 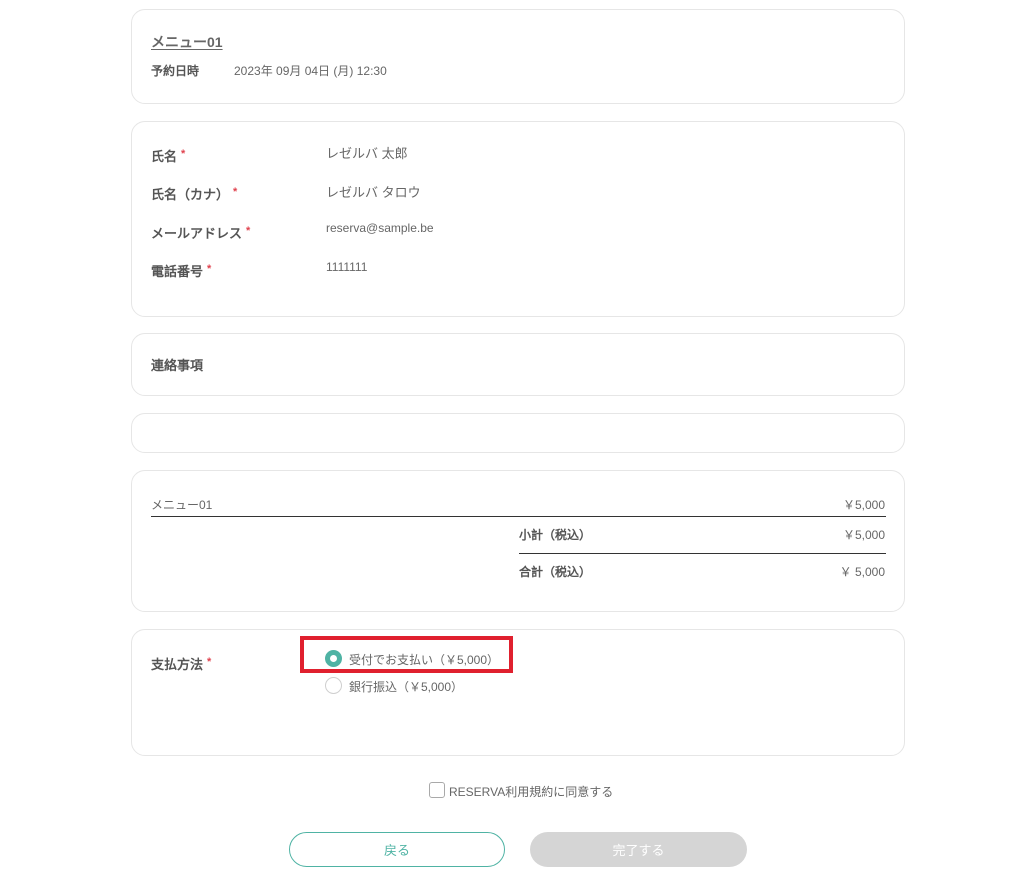 I want to click on subtotal-label: 小計（税込）, so click(x=555, y=535).